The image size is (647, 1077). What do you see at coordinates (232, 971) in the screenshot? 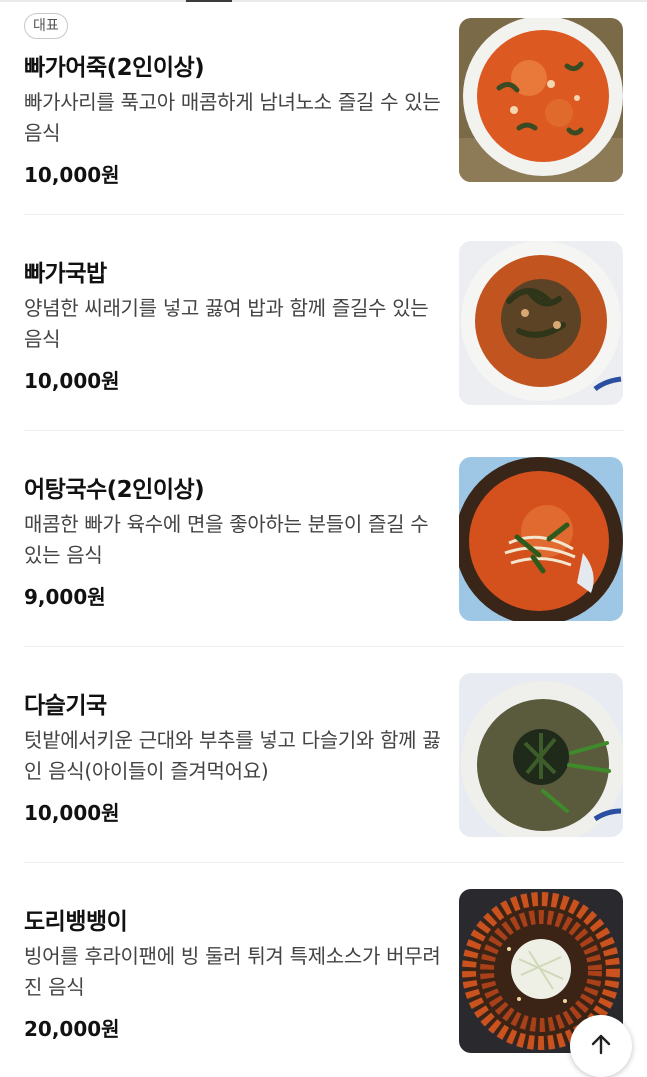
I see `menu-item-description: 빙어를 후라이팬에 빙 둘러 튀겨 특제소스가 버무려진 음식` at bounding box center [232, 971].